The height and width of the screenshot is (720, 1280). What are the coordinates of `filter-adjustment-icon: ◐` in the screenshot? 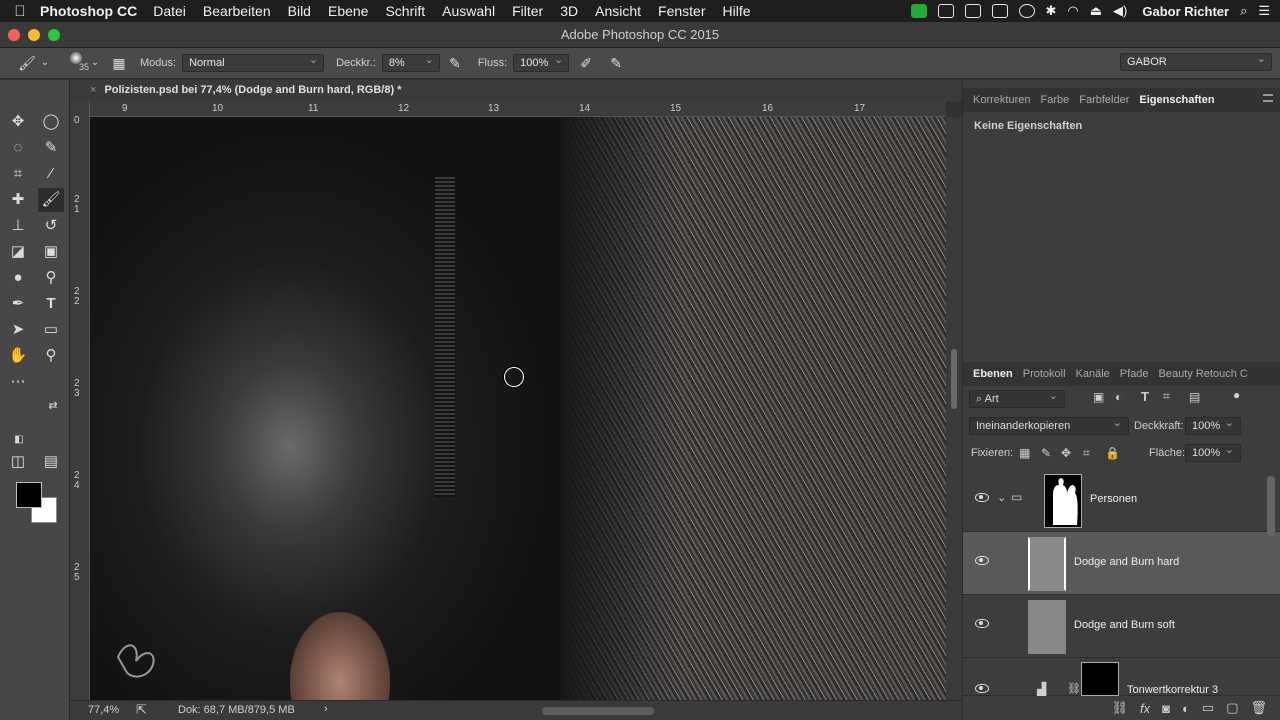 It's located at (1118, 397).